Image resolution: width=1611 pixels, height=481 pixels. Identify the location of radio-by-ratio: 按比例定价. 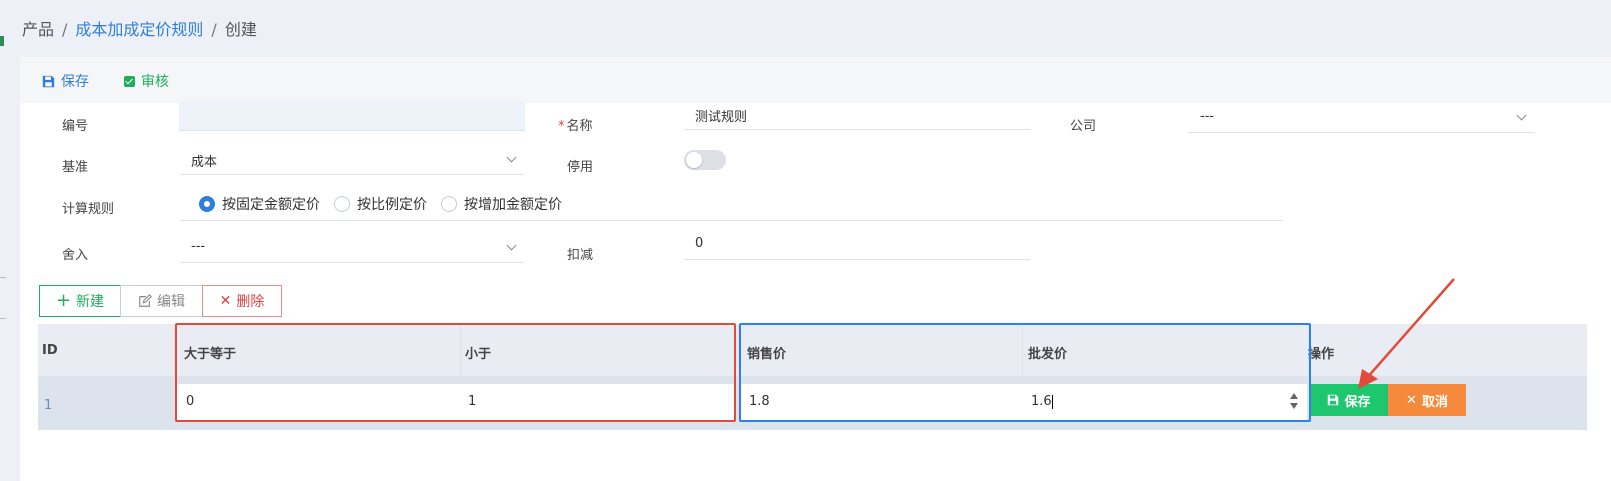
(380, 204).